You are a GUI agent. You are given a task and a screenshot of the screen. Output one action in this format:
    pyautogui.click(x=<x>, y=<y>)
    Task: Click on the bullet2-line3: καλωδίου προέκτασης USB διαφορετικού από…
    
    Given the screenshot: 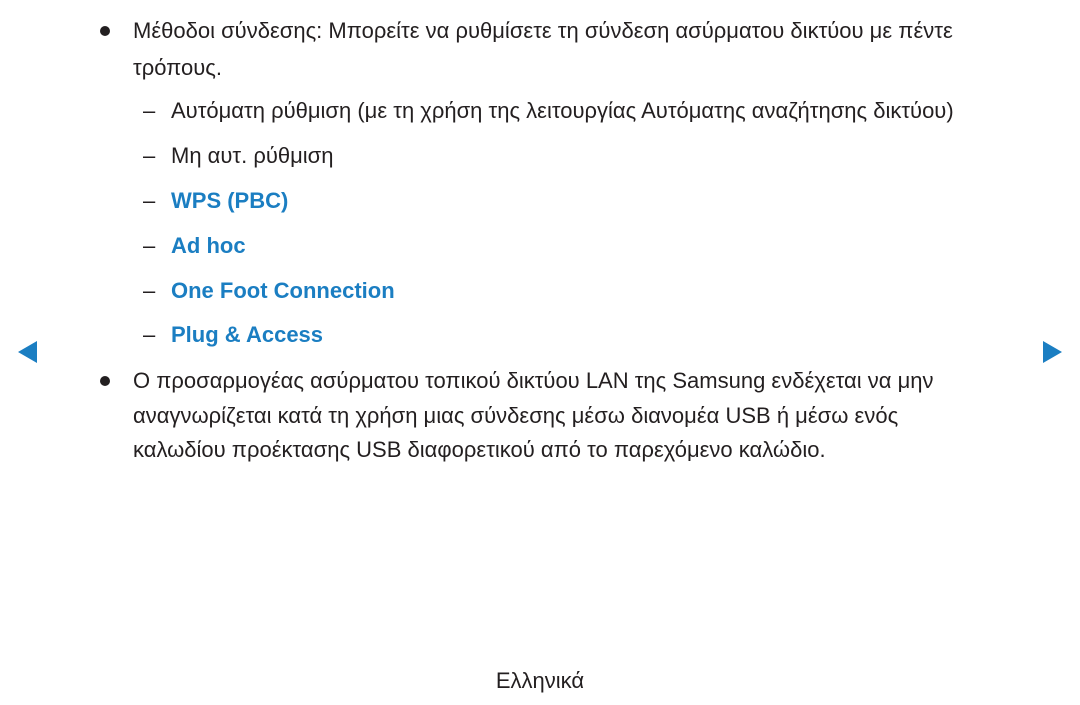 What is the action you would take?
    pyautogui.click(x=479, y=449)
    